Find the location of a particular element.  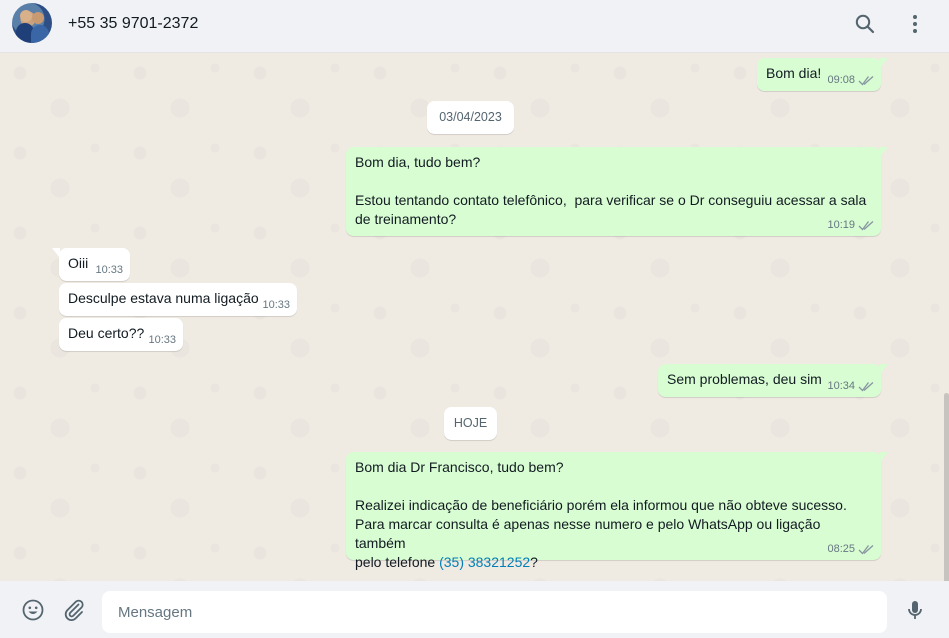

menu-dots-icon is located at coordinates (915, 24).